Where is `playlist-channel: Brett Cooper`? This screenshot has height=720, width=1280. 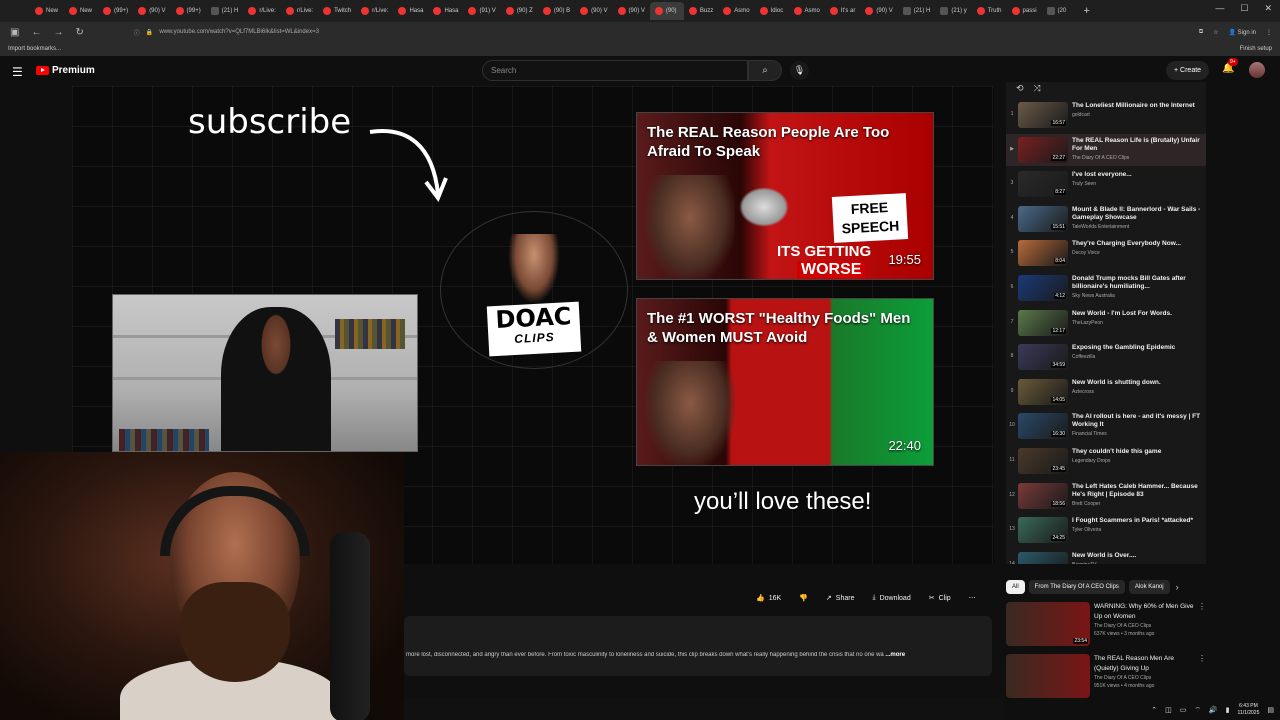
playlist-channel: Brett Cooper is located at coordinates (1086, 503).